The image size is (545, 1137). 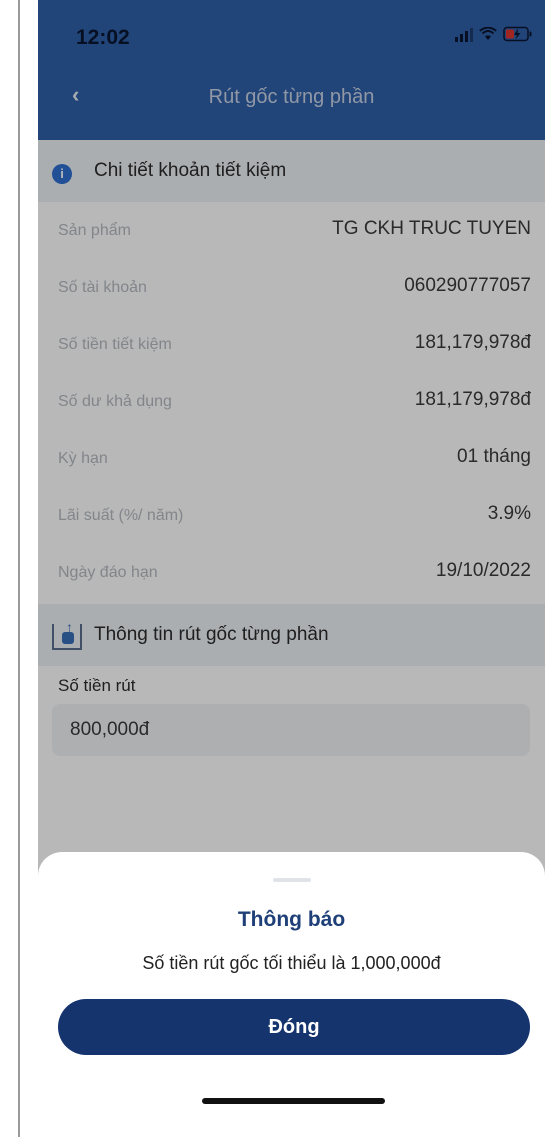 I want to click on frame-border, so click(x=19, y=568).